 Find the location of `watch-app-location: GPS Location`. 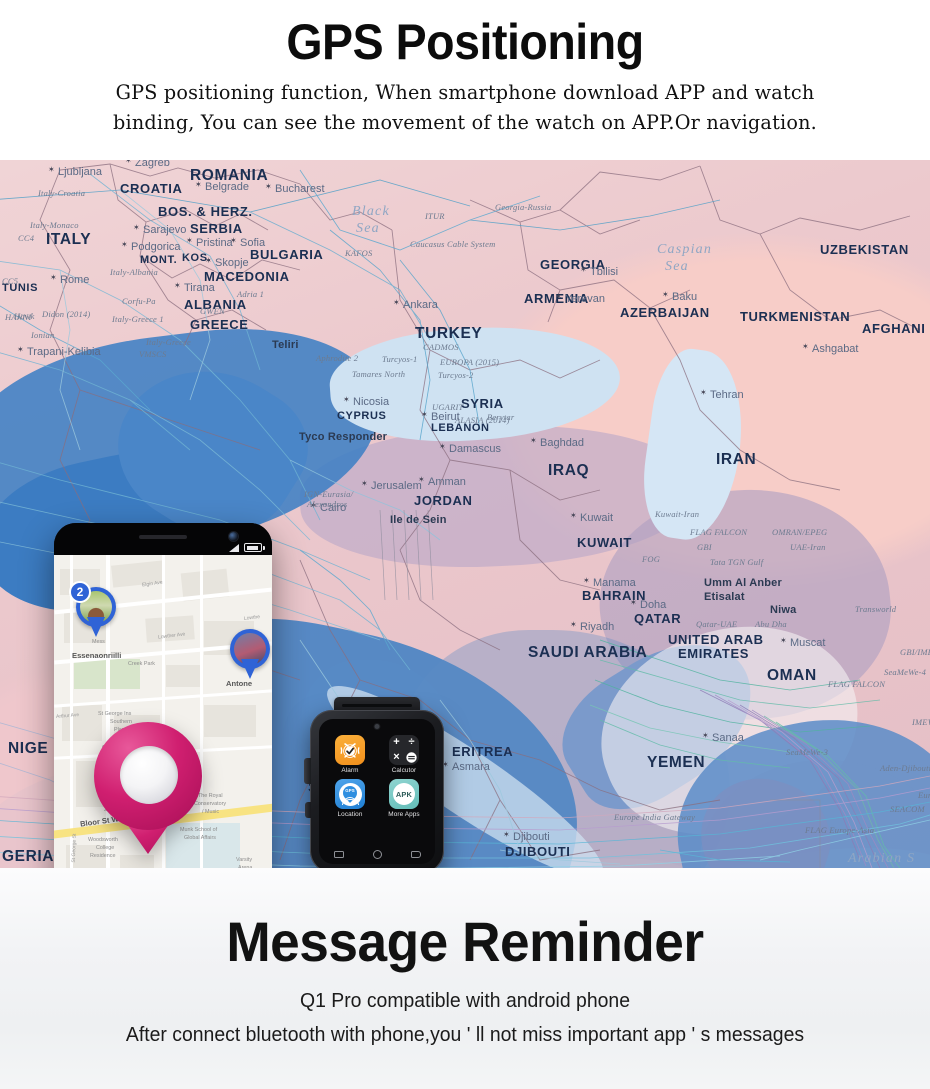

watch-app-location: GPS Location is located at coordinates (350, 798).